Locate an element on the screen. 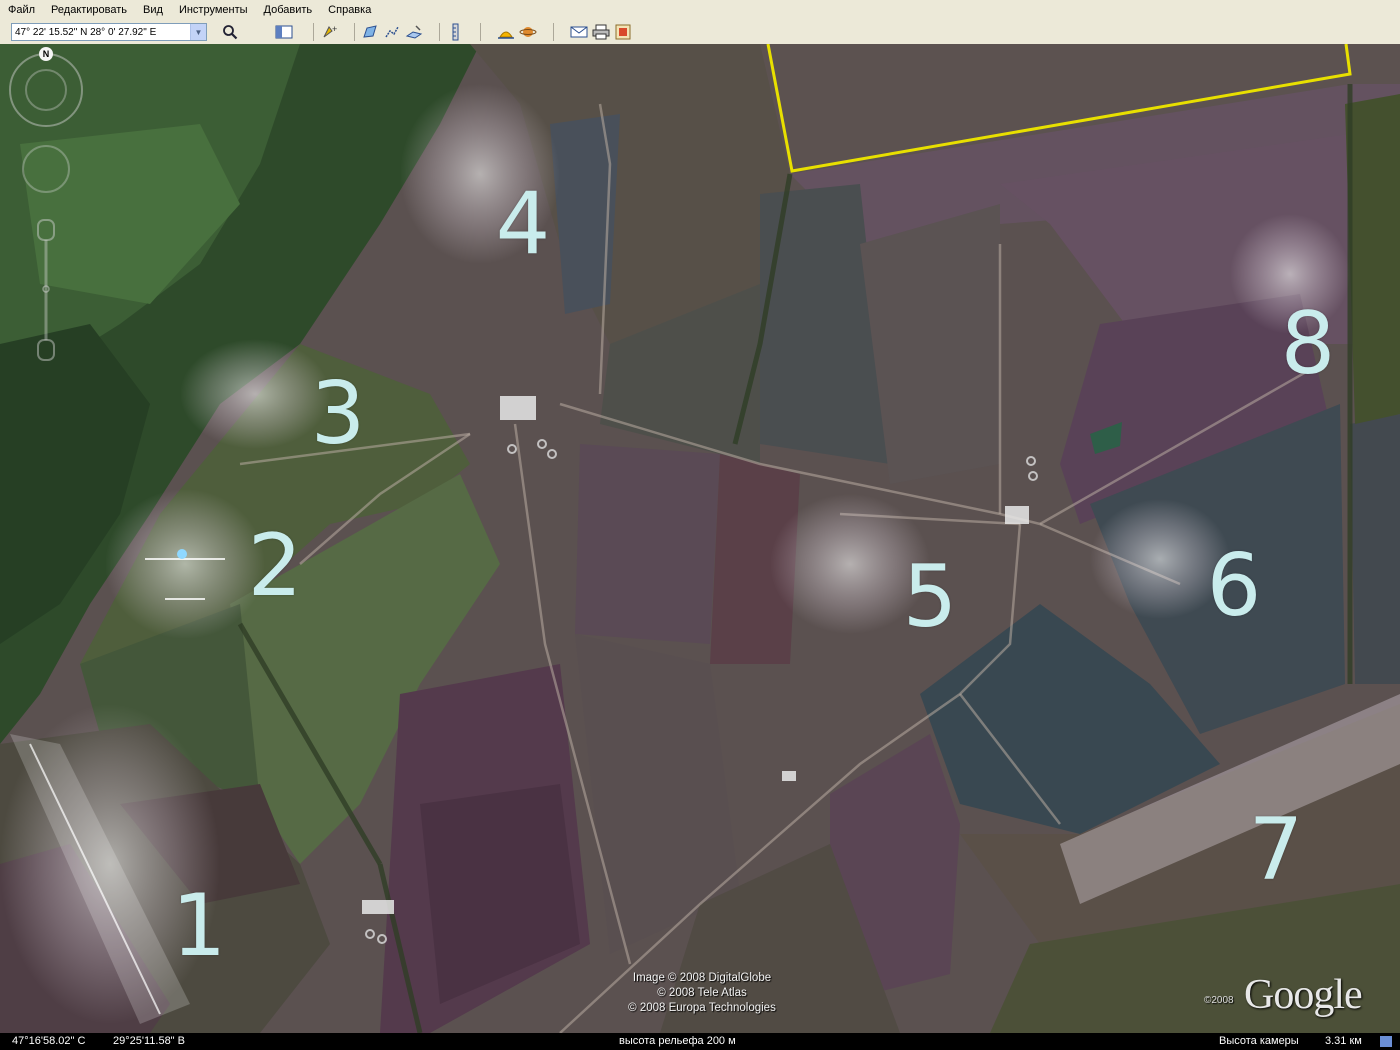 This screenshot has height=1050, width=1400. ruler-icon is located at coordinates (455, 32).